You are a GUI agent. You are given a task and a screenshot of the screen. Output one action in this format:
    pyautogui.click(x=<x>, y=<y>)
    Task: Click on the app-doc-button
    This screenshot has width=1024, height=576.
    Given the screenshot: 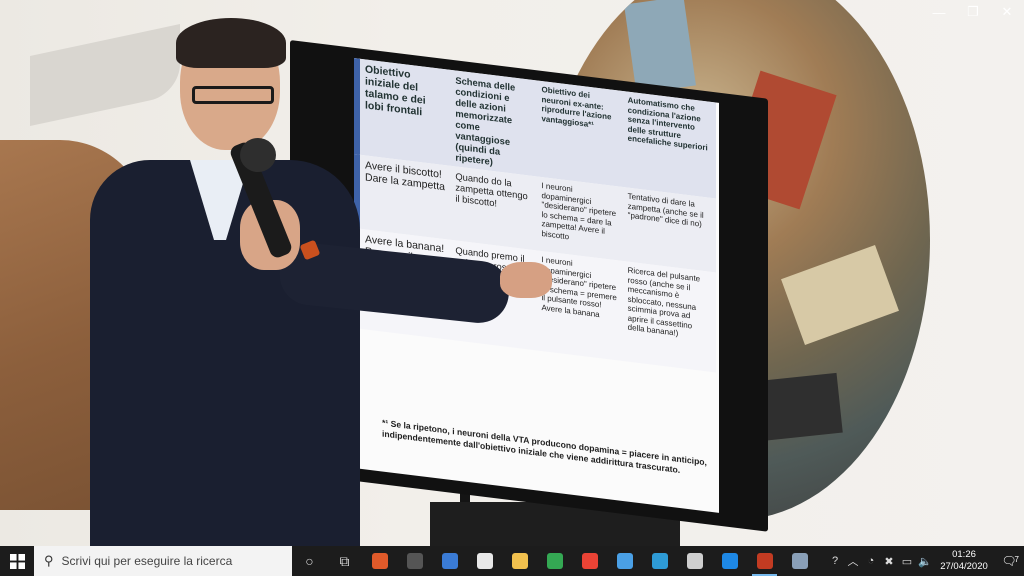 What is the action you would take?
    pyautogui.click(x=694, y=561)
    